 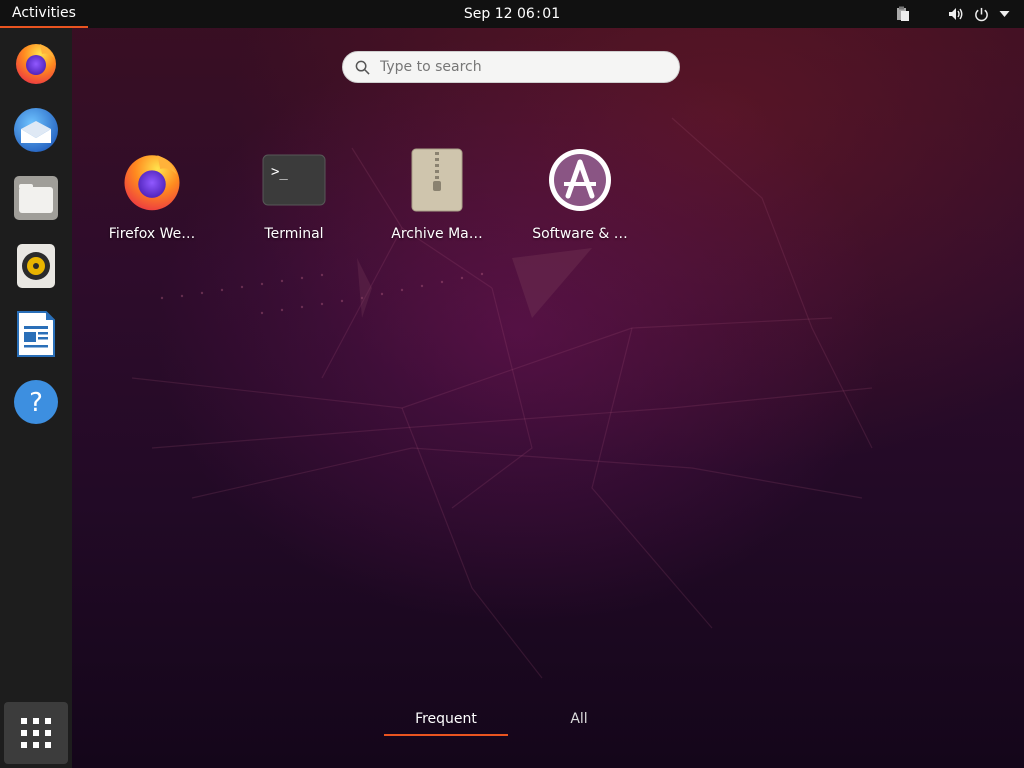 I want to click on view-switcher: Frequent All, so click(x=514, y=721).